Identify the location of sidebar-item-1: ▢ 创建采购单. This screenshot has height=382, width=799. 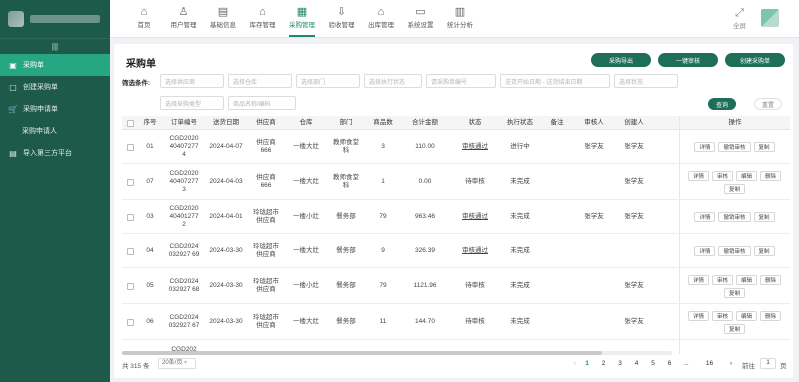
(55, 87).